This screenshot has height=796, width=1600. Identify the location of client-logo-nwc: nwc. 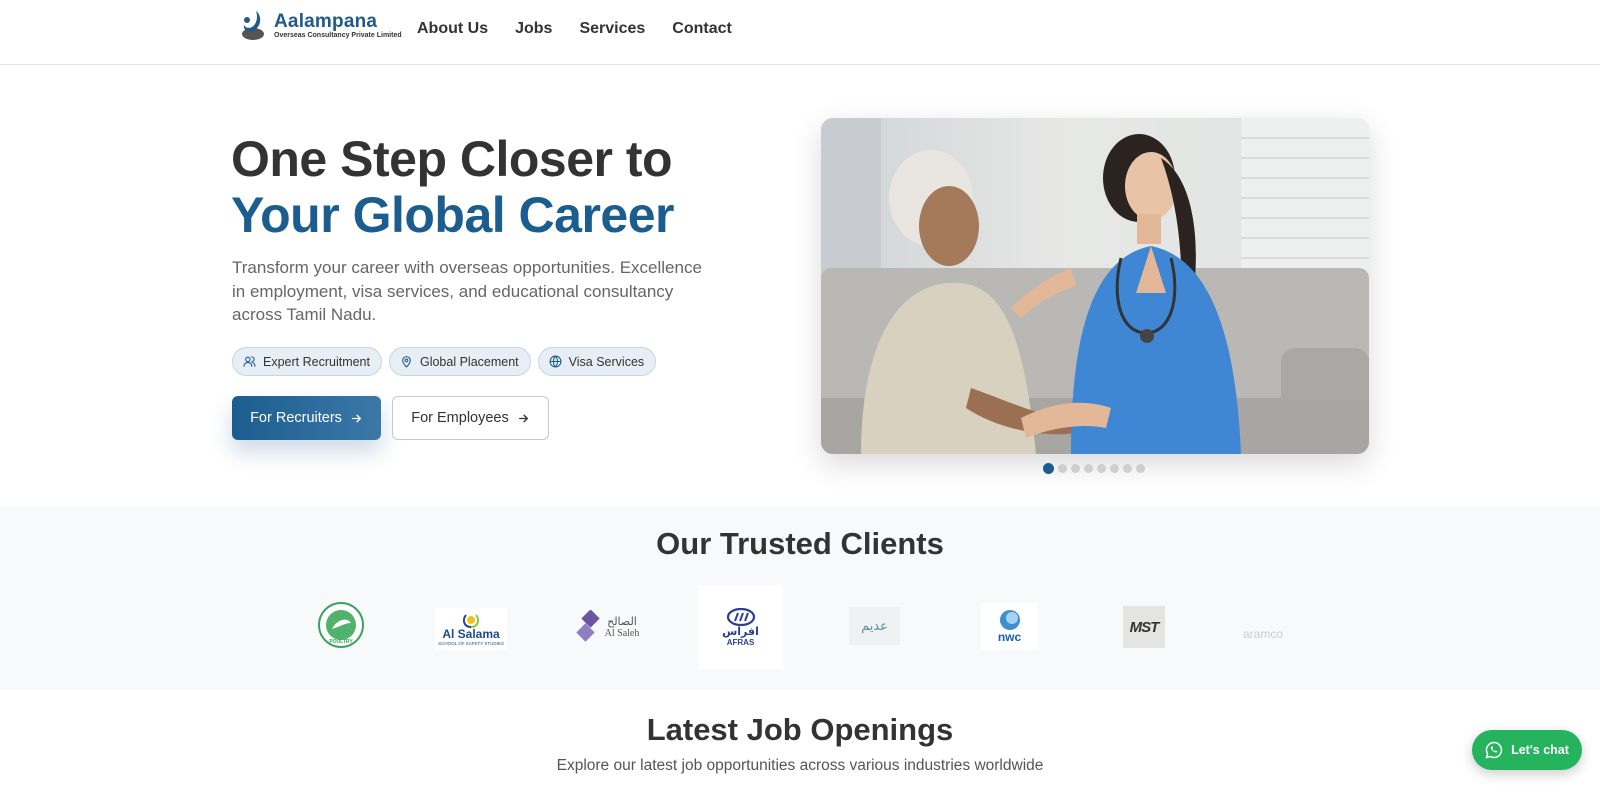
(1009, 626).